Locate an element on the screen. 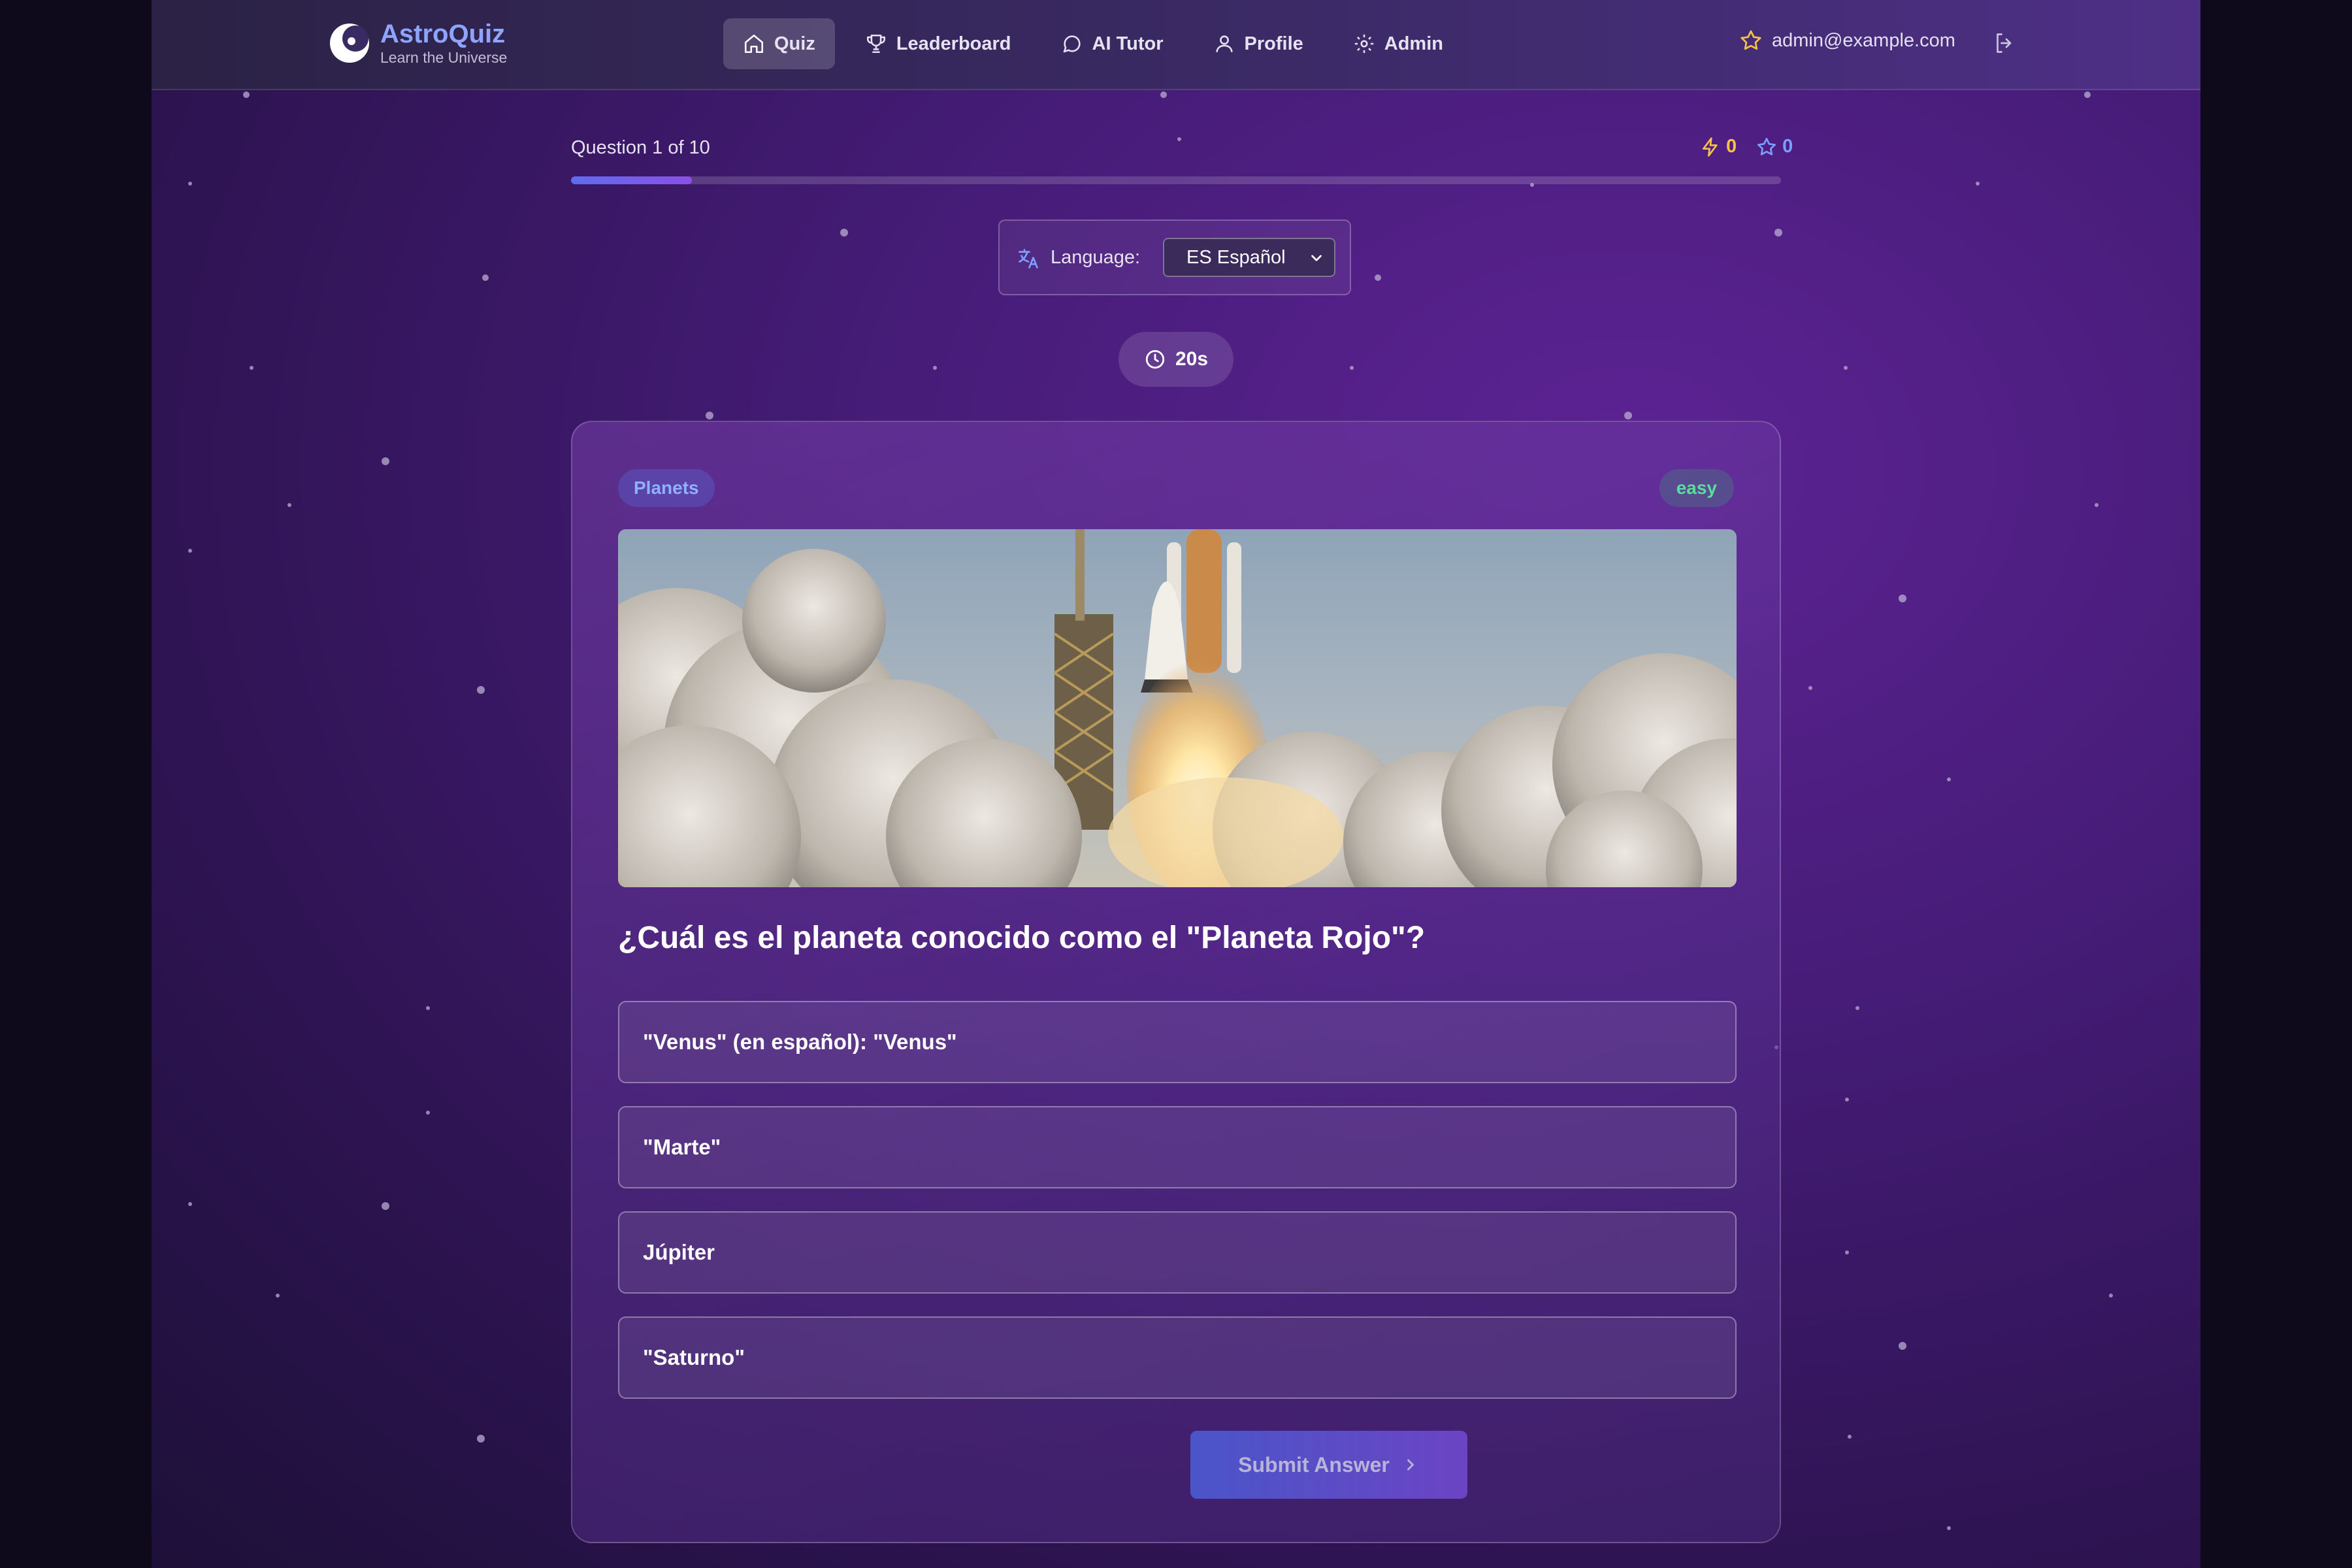 The height and width of the screenshot is (1568, 2352). user-email: admin@example.com is located at coordinates (1863, 40).